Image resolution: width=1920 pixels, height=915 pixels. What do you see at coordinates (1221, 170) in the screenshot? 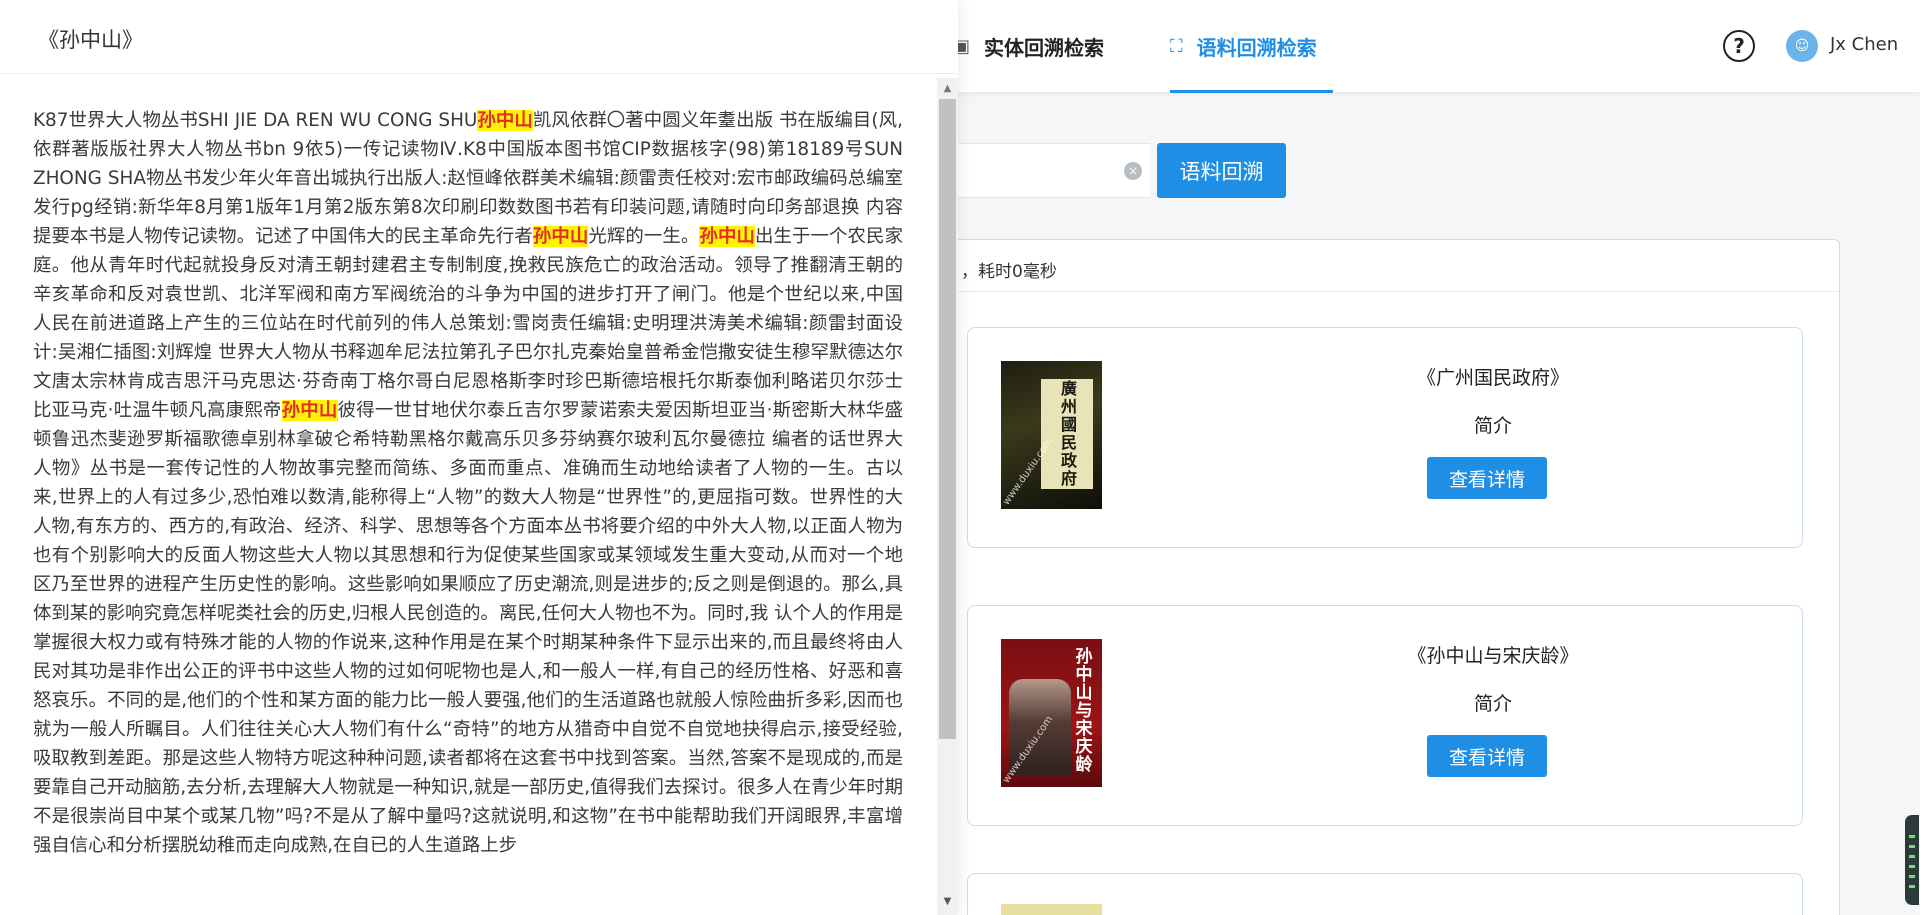
I see `corpus-trace-button: 语料回溯` at bounding box center [1221, 170].